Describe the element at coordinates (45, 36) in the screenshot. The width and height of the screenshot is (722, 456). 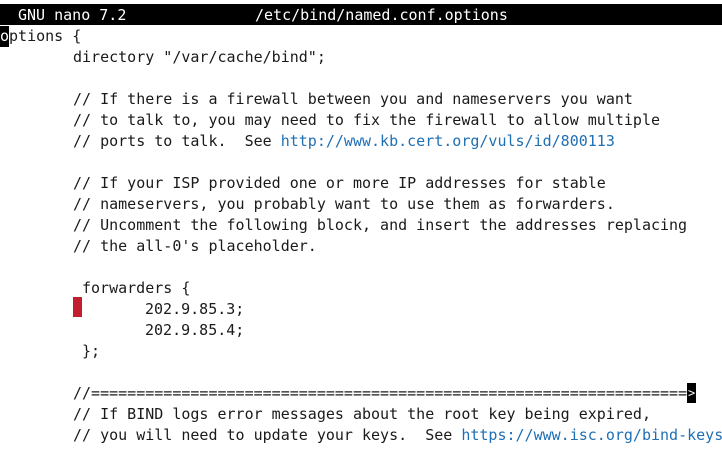
I see `options-keyword: ptions {` at that location.